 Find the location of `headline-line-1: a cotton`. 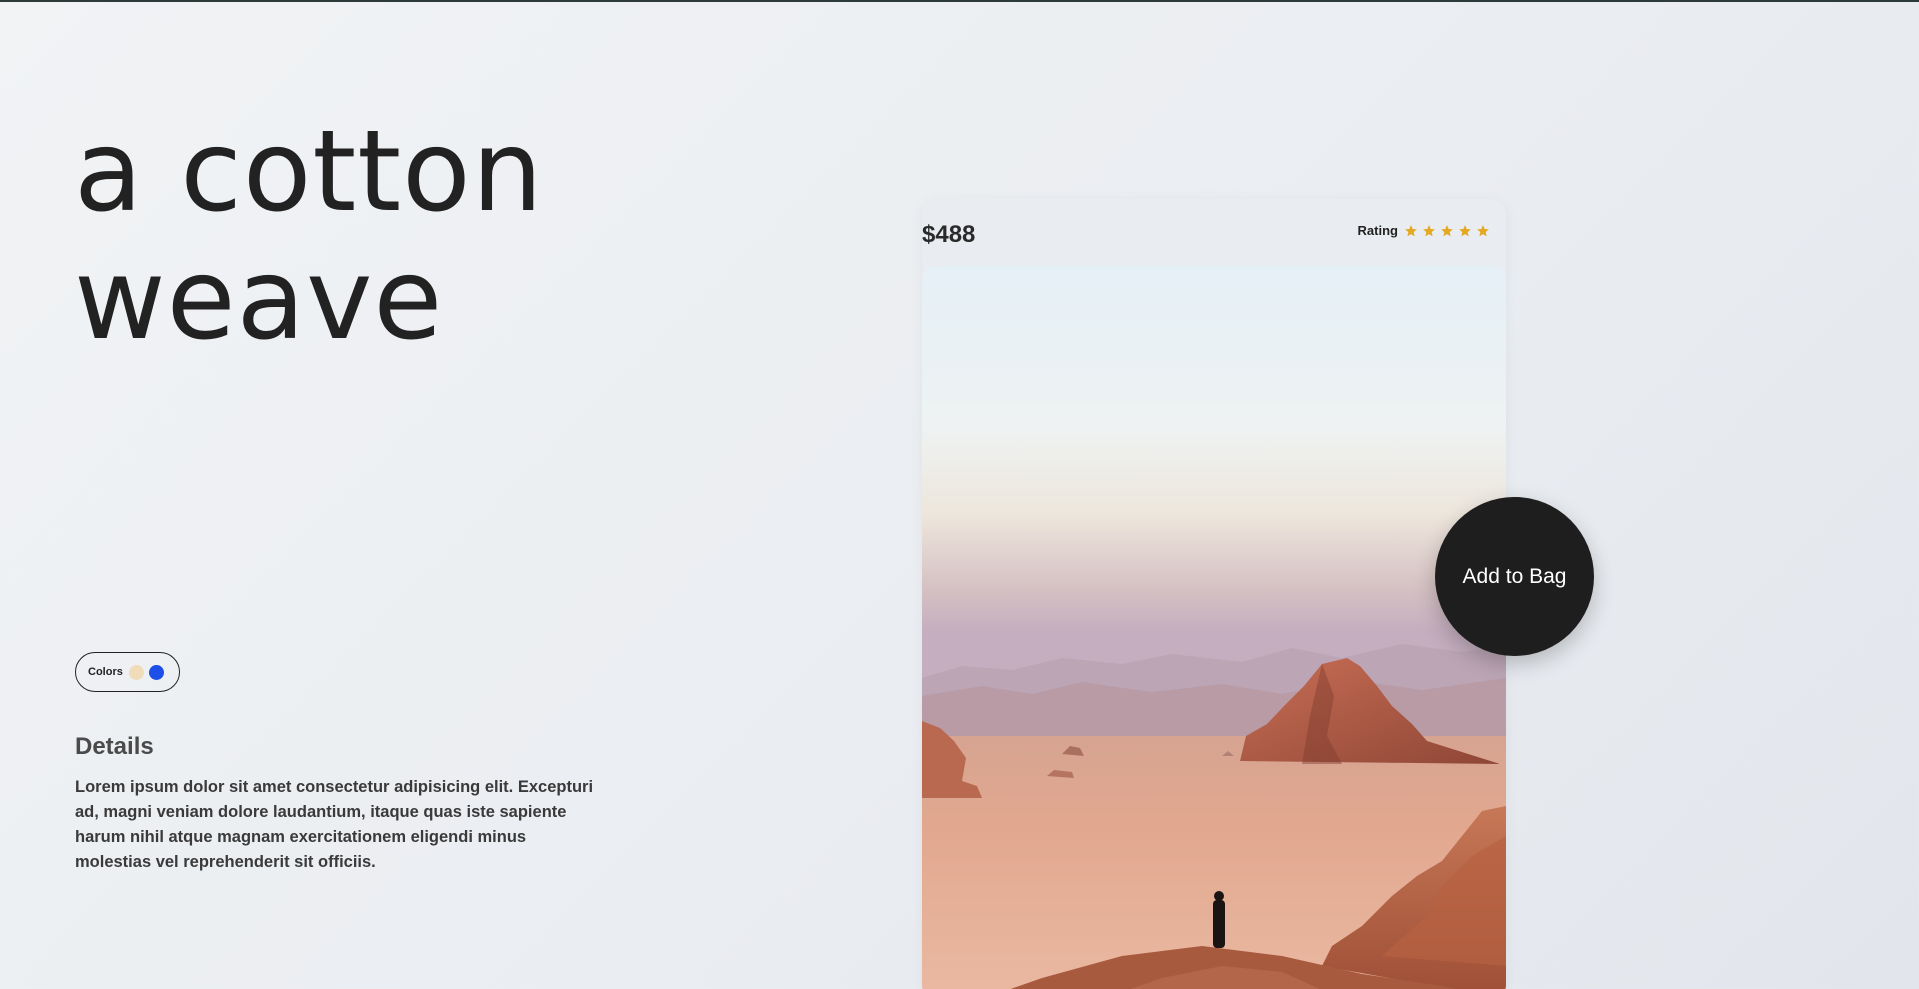

headline-line-1: a cotton is located at coordinates (309, 172).